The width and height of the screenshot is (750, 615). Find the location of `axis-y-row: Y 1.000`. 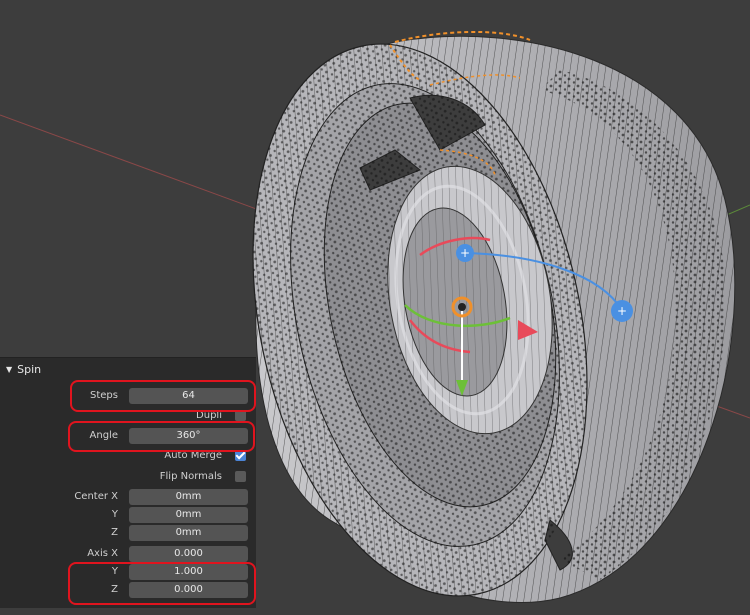

axis-y-row: Y 1.000 is located at coordinates (128, 572).